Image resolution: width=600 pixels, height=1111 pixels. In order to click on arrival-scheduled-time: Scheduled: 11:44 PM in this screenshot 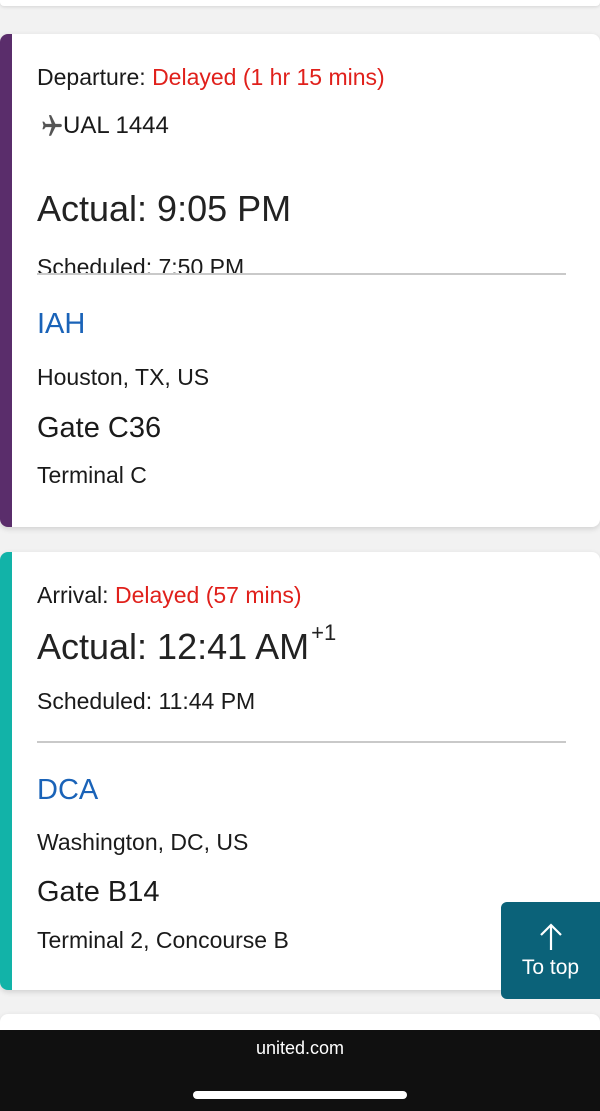, I will do `click(146, 701)`.